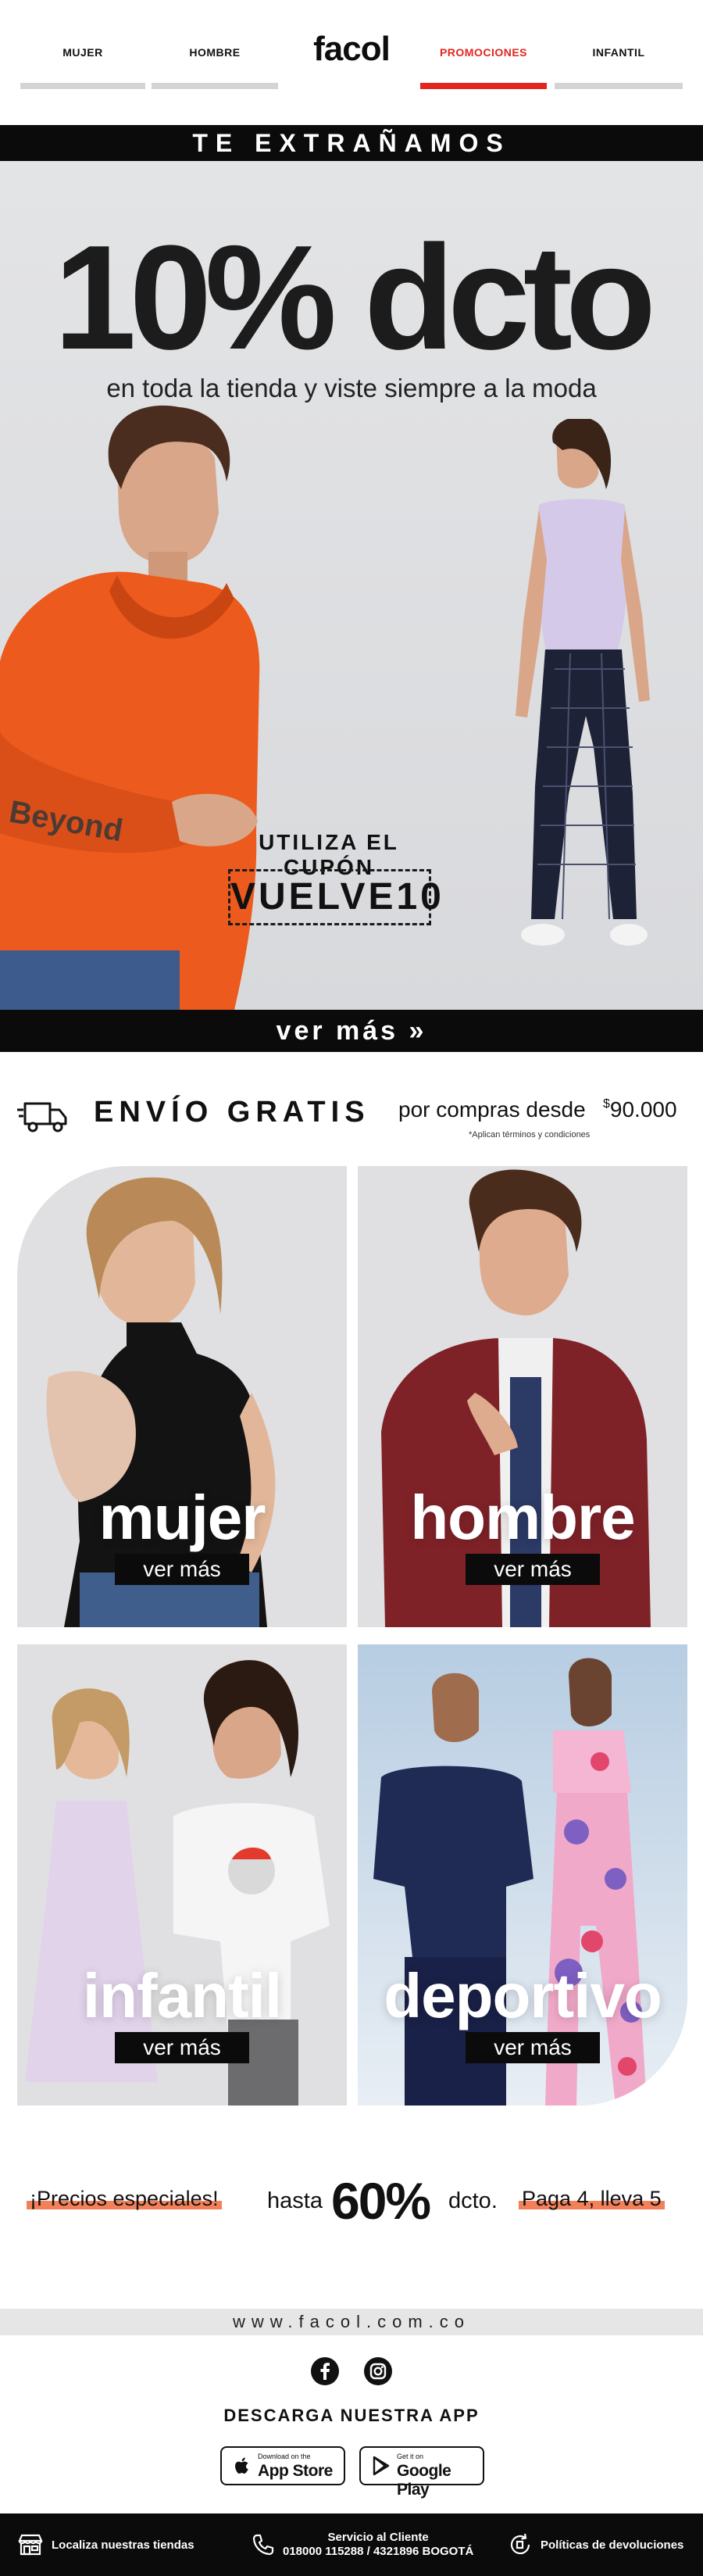 This screenshot has width=703, height=2576. I want to click on promo-percent: 60%, so click(381, 2201).